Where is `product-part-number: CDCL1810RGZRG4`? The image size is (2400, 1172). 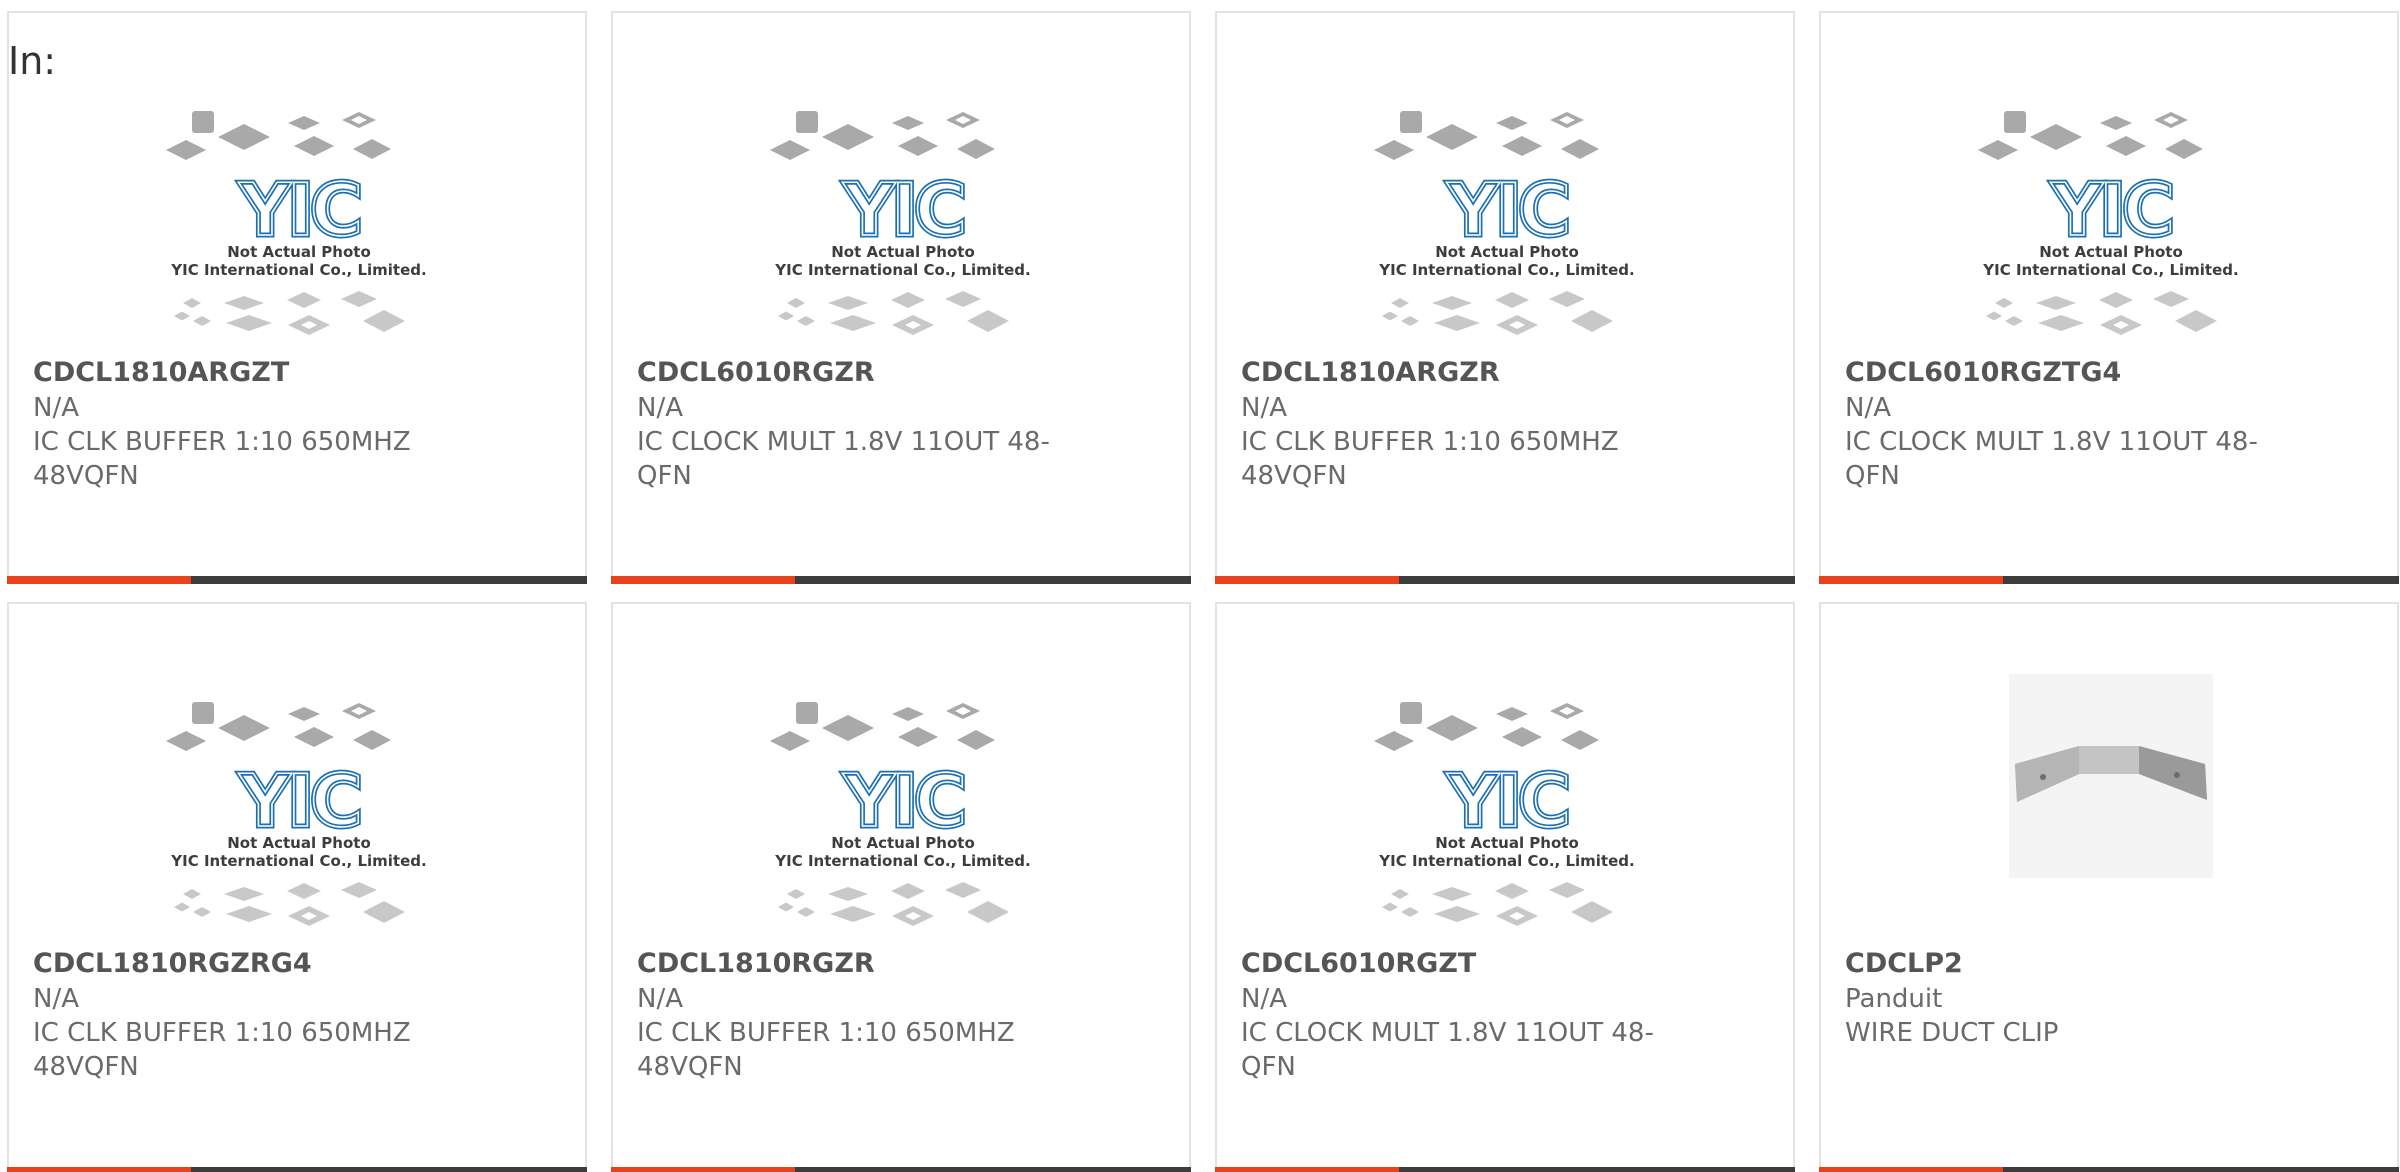
product-part-number: CDCL1810RGZRG4 is located at coordinates (172, 964).